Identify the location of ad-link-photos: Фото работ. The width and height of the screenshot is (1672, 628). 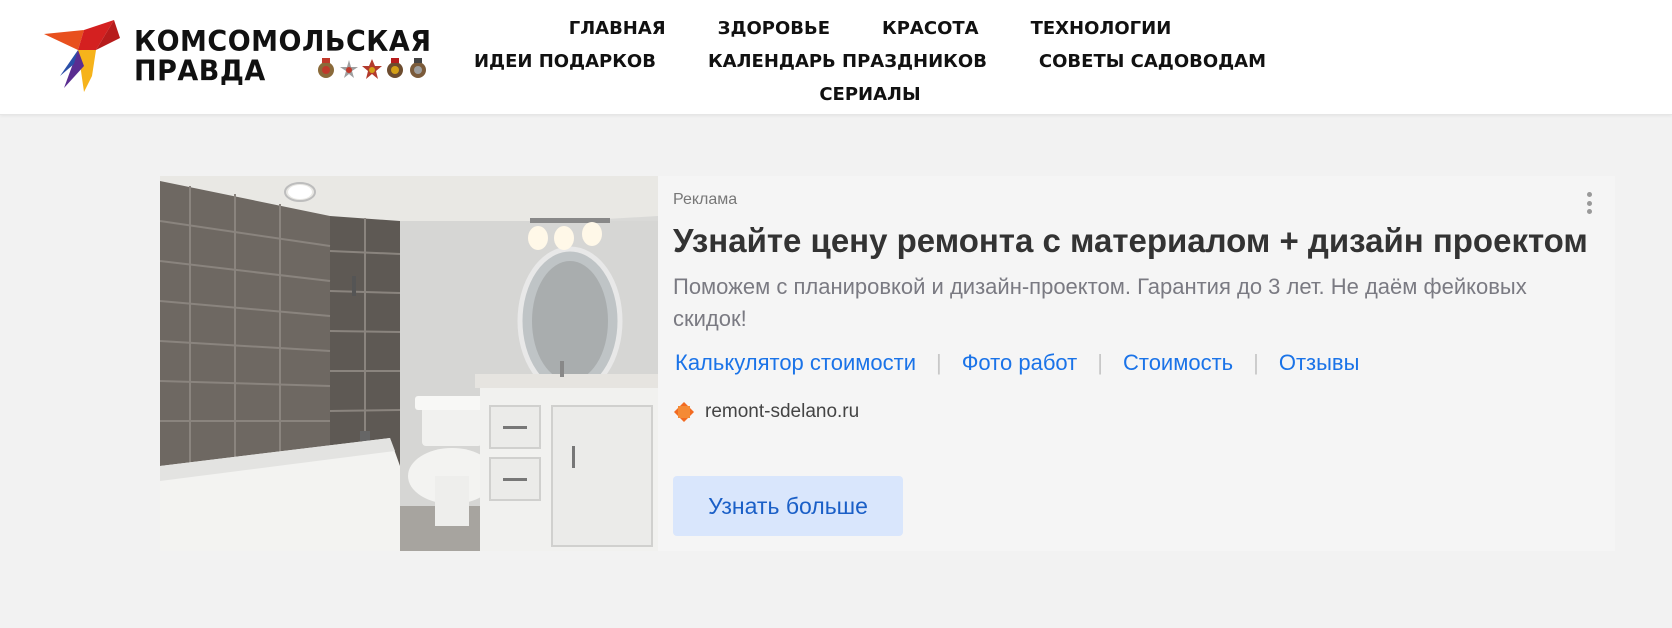
(1020, 363).